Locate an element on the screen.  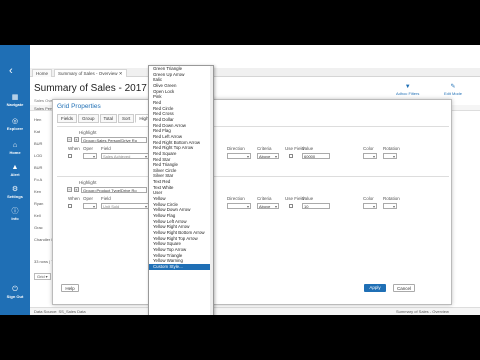
dropdown-option: Yellow Right Bottom Arrow is located at coordinates (181, 233).